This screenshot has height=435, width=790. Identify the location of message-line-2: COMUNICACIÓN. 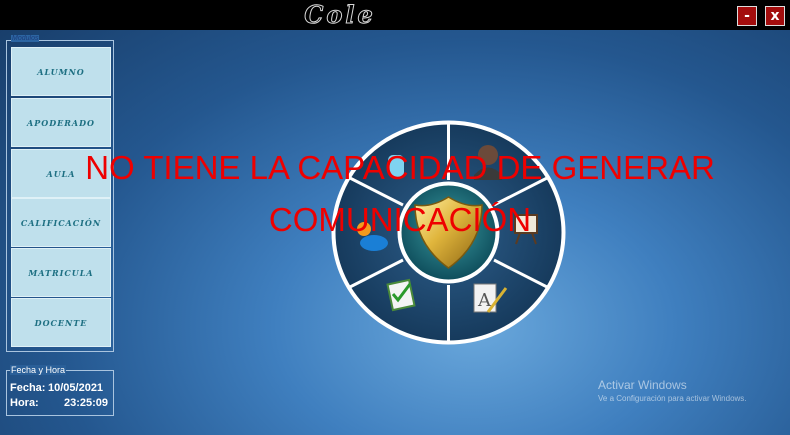
(400, 219).